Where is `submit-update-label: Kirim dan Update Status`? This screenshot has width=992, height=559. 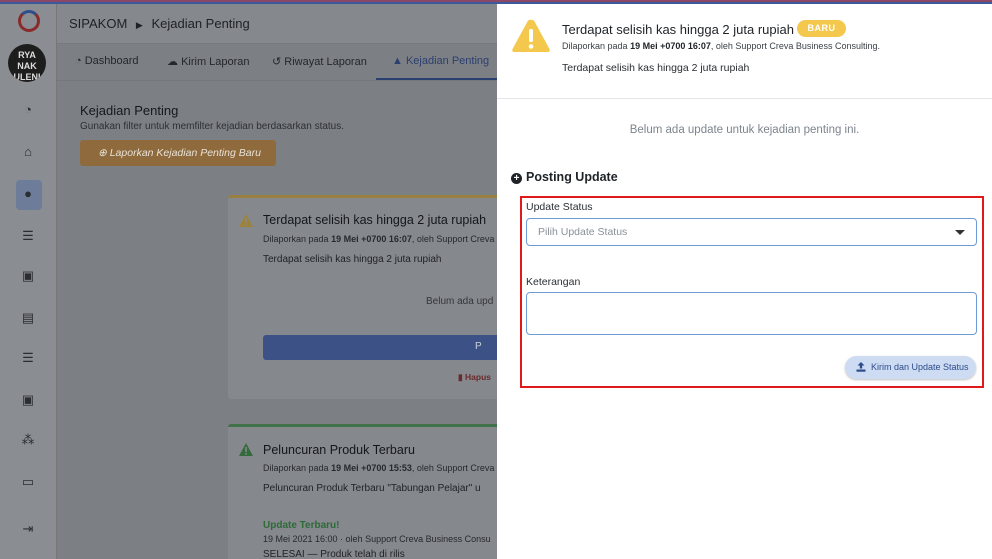 submit-update-label: Kirim dan Update Status is located at coordinates (920, 367).